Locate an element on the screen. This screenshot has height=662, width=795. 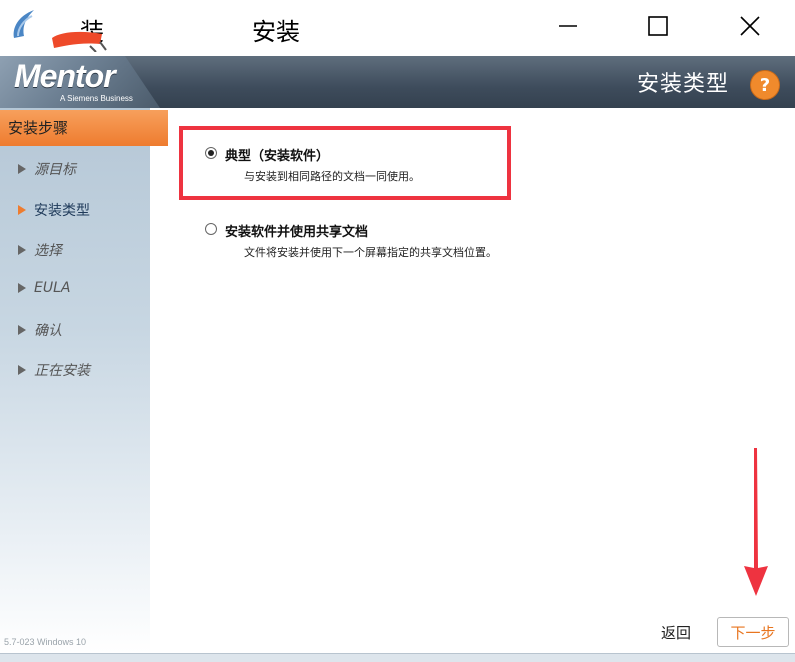
version-label: 5.7-023 Windows 10 is located at coordinates (45, 642).